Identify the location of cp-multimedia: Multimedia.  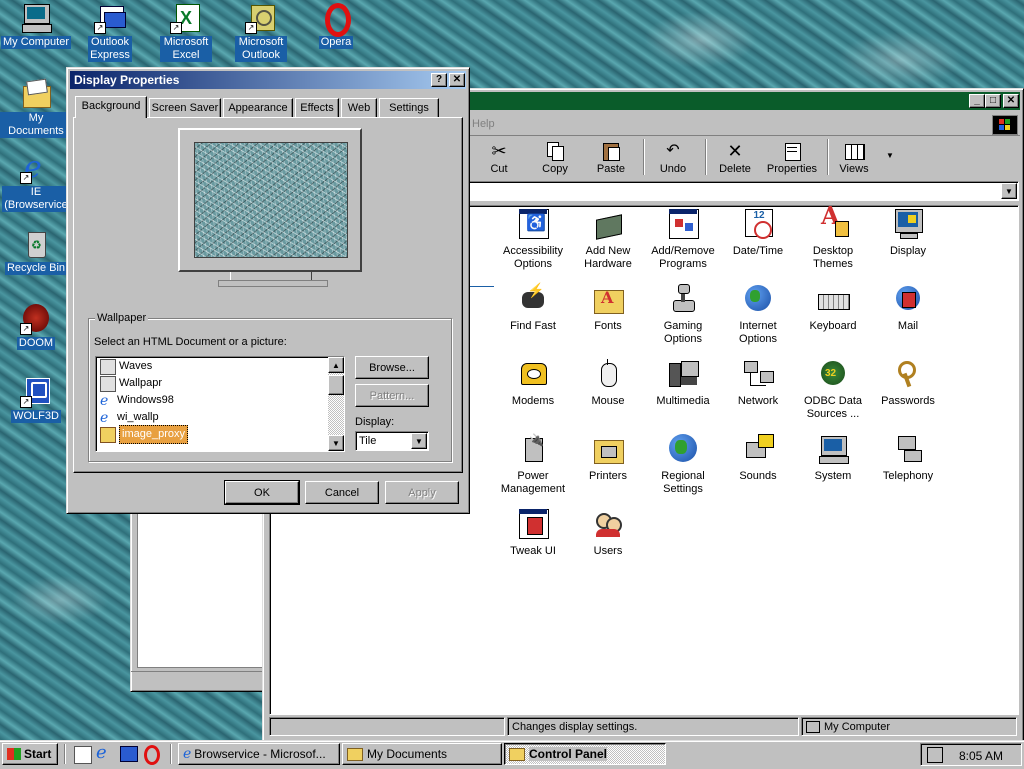
(683, 383).